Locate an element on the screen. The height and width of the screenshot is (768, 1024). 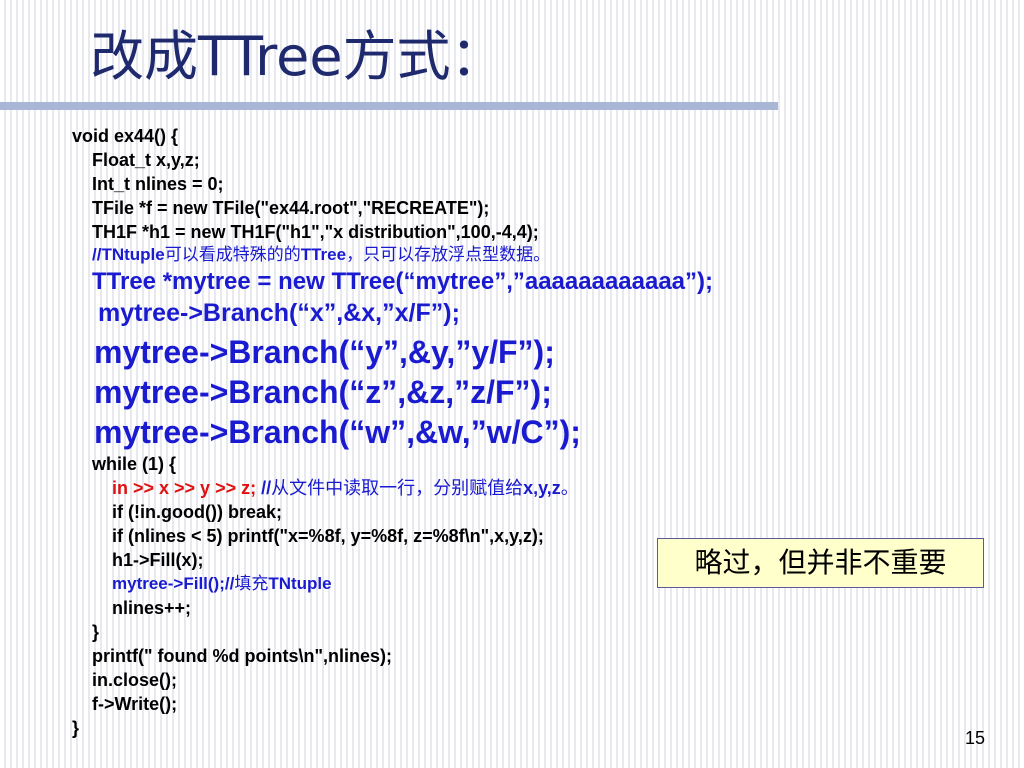
code-line: f->Write(); is located at coordinates (135, 704).